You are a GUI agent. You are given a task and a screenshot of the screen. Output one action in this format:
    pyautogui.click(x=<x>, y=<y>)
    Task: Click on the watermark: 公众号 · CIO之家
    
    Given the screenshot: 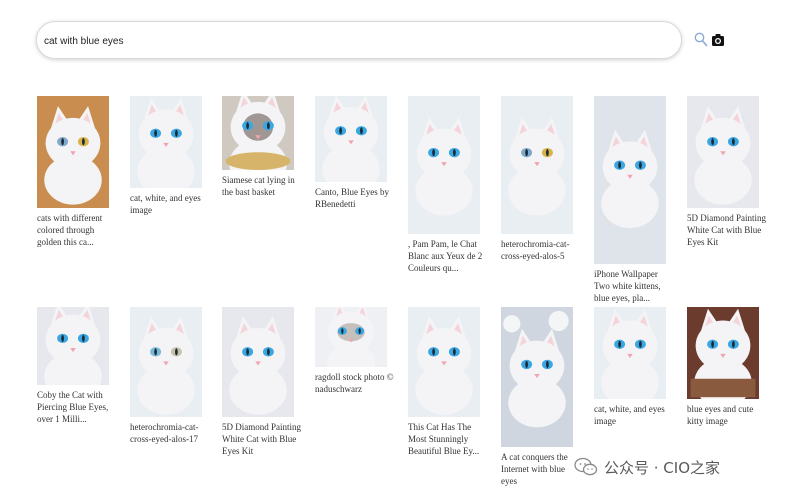 What is the action you would take?
    pyautogui.click(x=647, y=467)
    